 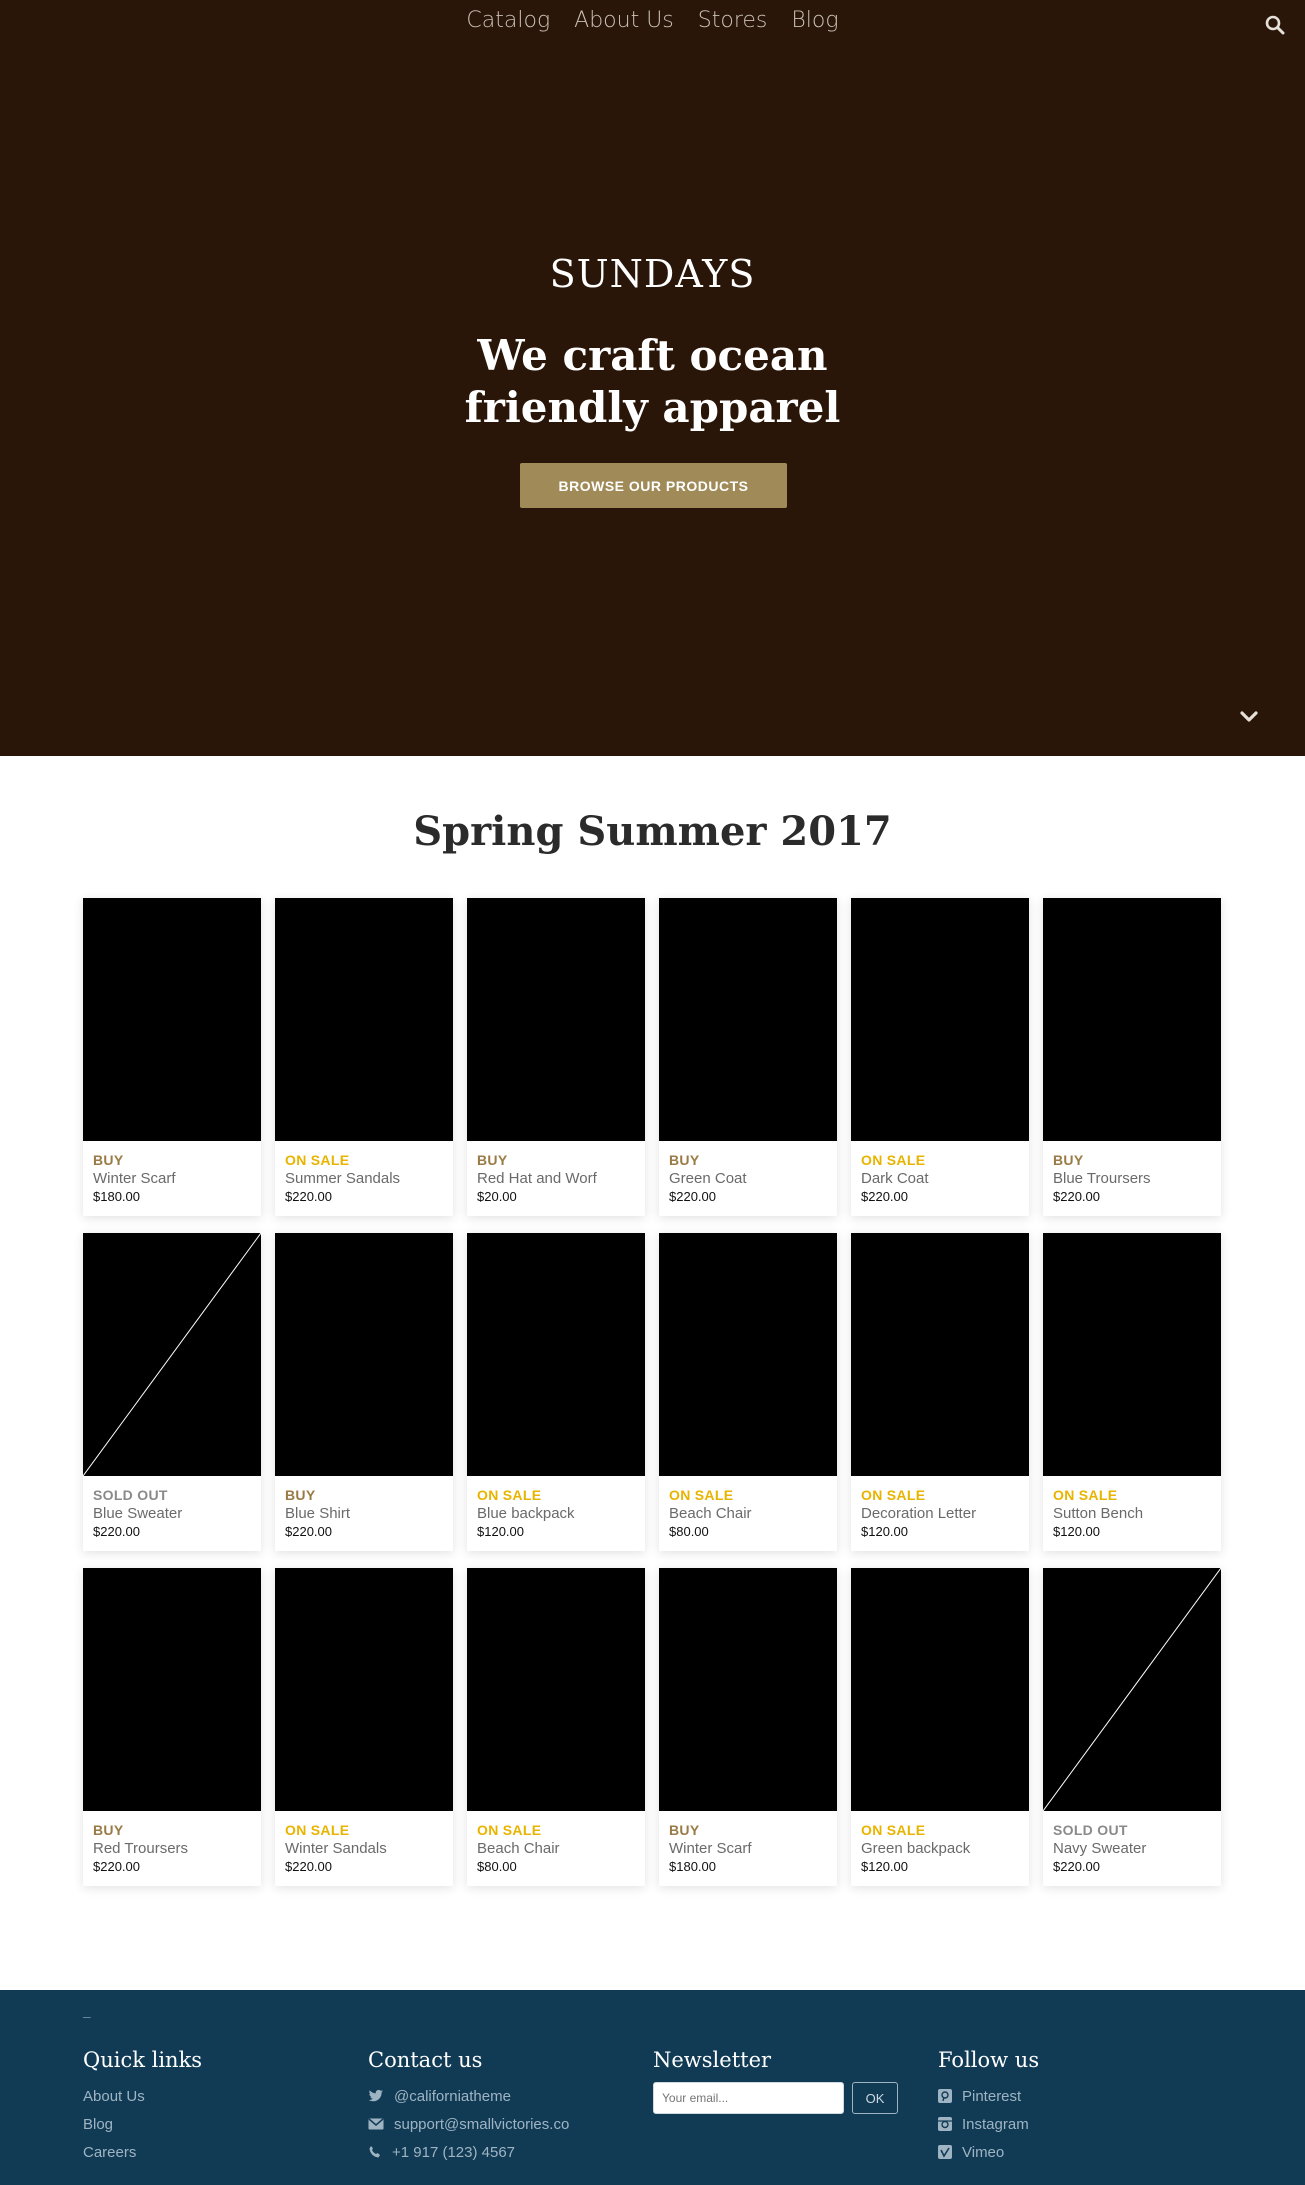 I want to click on footer-link-blog: Blog, so click(x=142, y=2124).